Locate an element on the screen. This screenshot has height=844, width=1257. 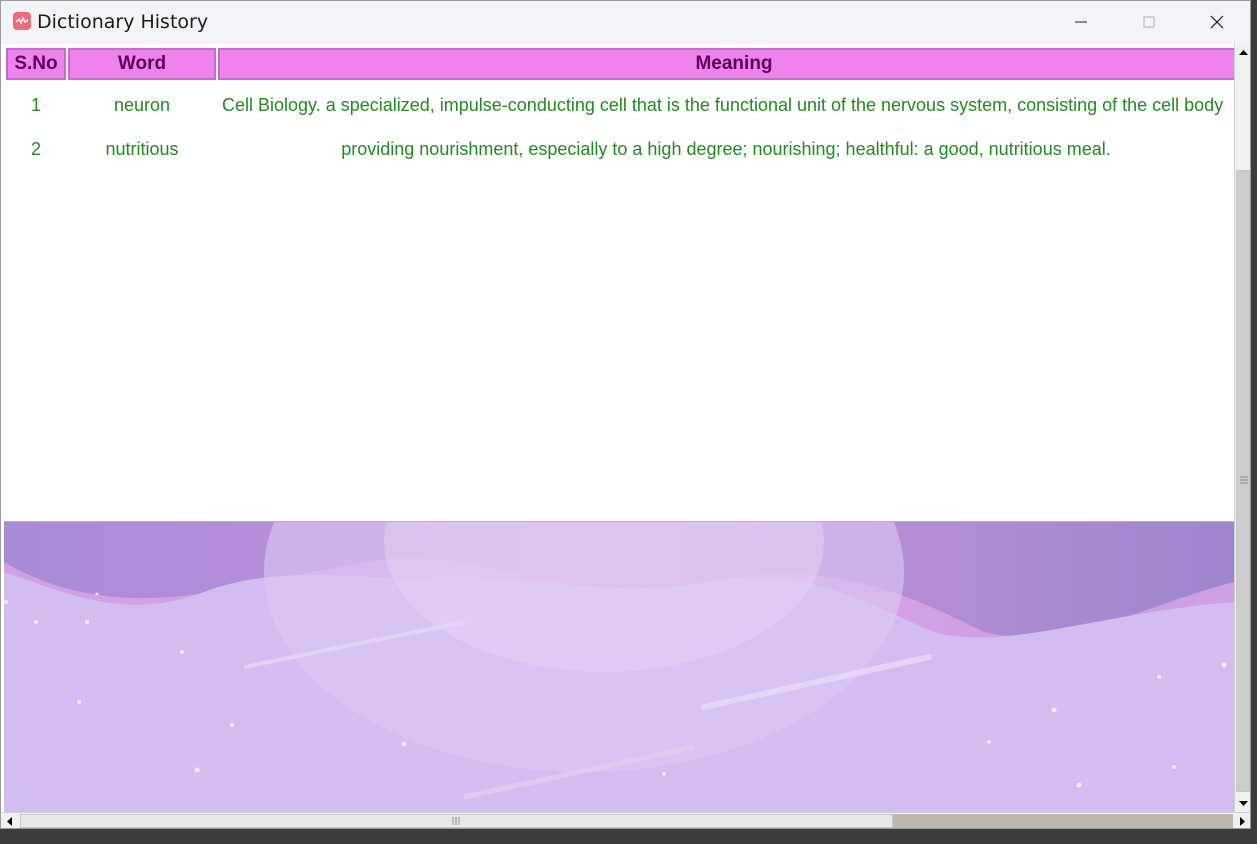
chevron-left-icon is located at coordinates (9, 821).